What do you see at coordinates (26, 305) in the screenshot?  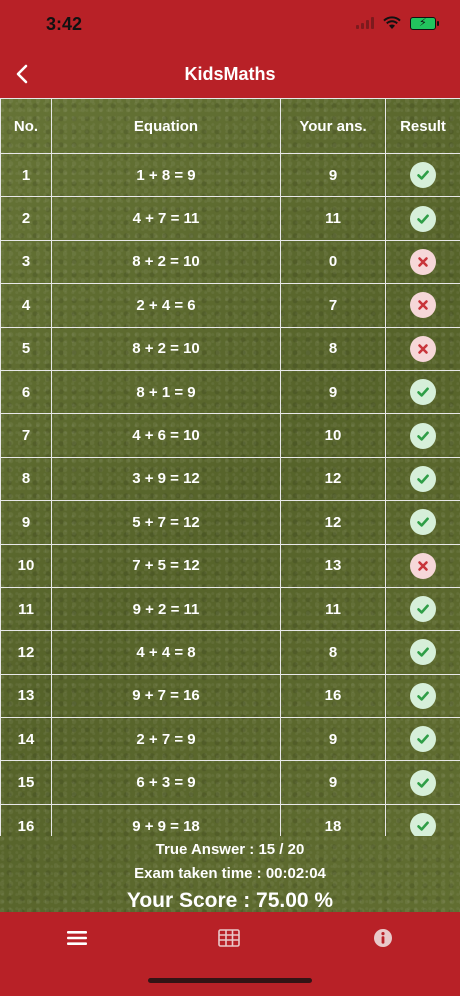 I see `row-number: 4` at bounding box center [26, 305].